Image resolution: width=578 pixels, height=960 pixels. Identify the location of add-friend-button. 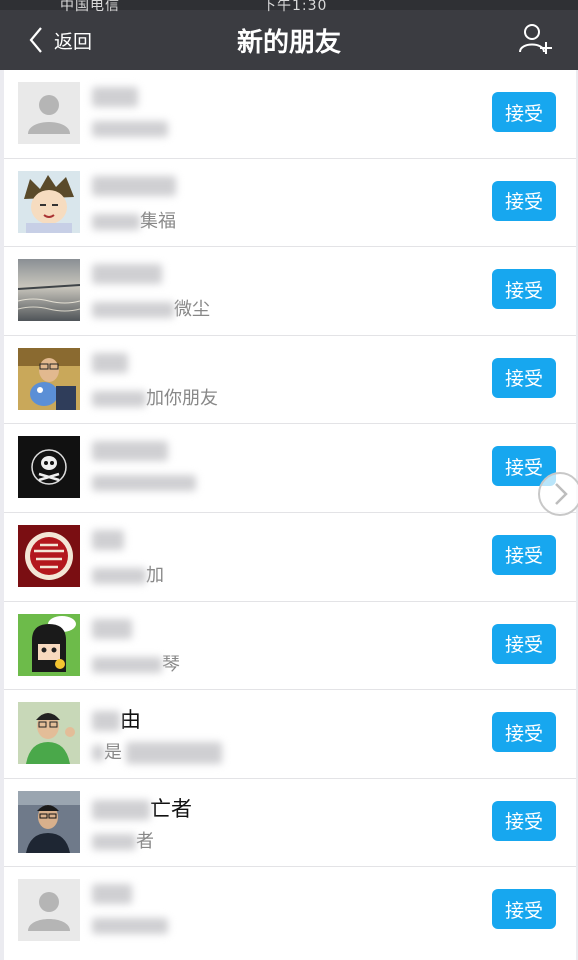
(536, 39).